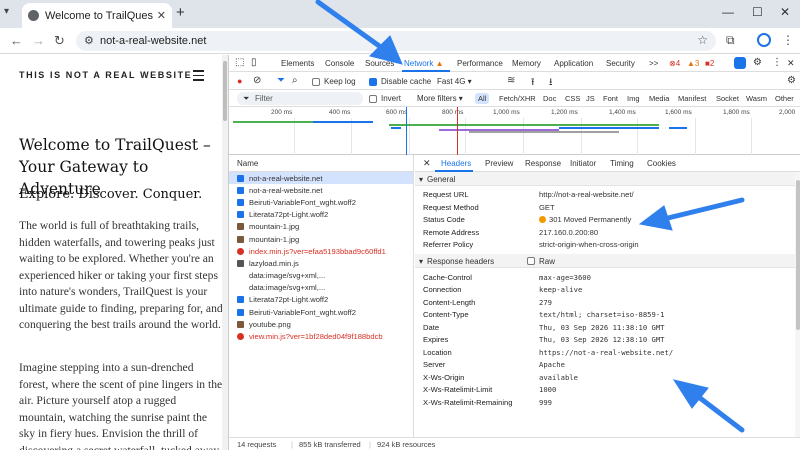  Describe the element at coordinates (606, 352) in the screenshot. I see `header-value: https://not-a-real-website.net/` at that location.